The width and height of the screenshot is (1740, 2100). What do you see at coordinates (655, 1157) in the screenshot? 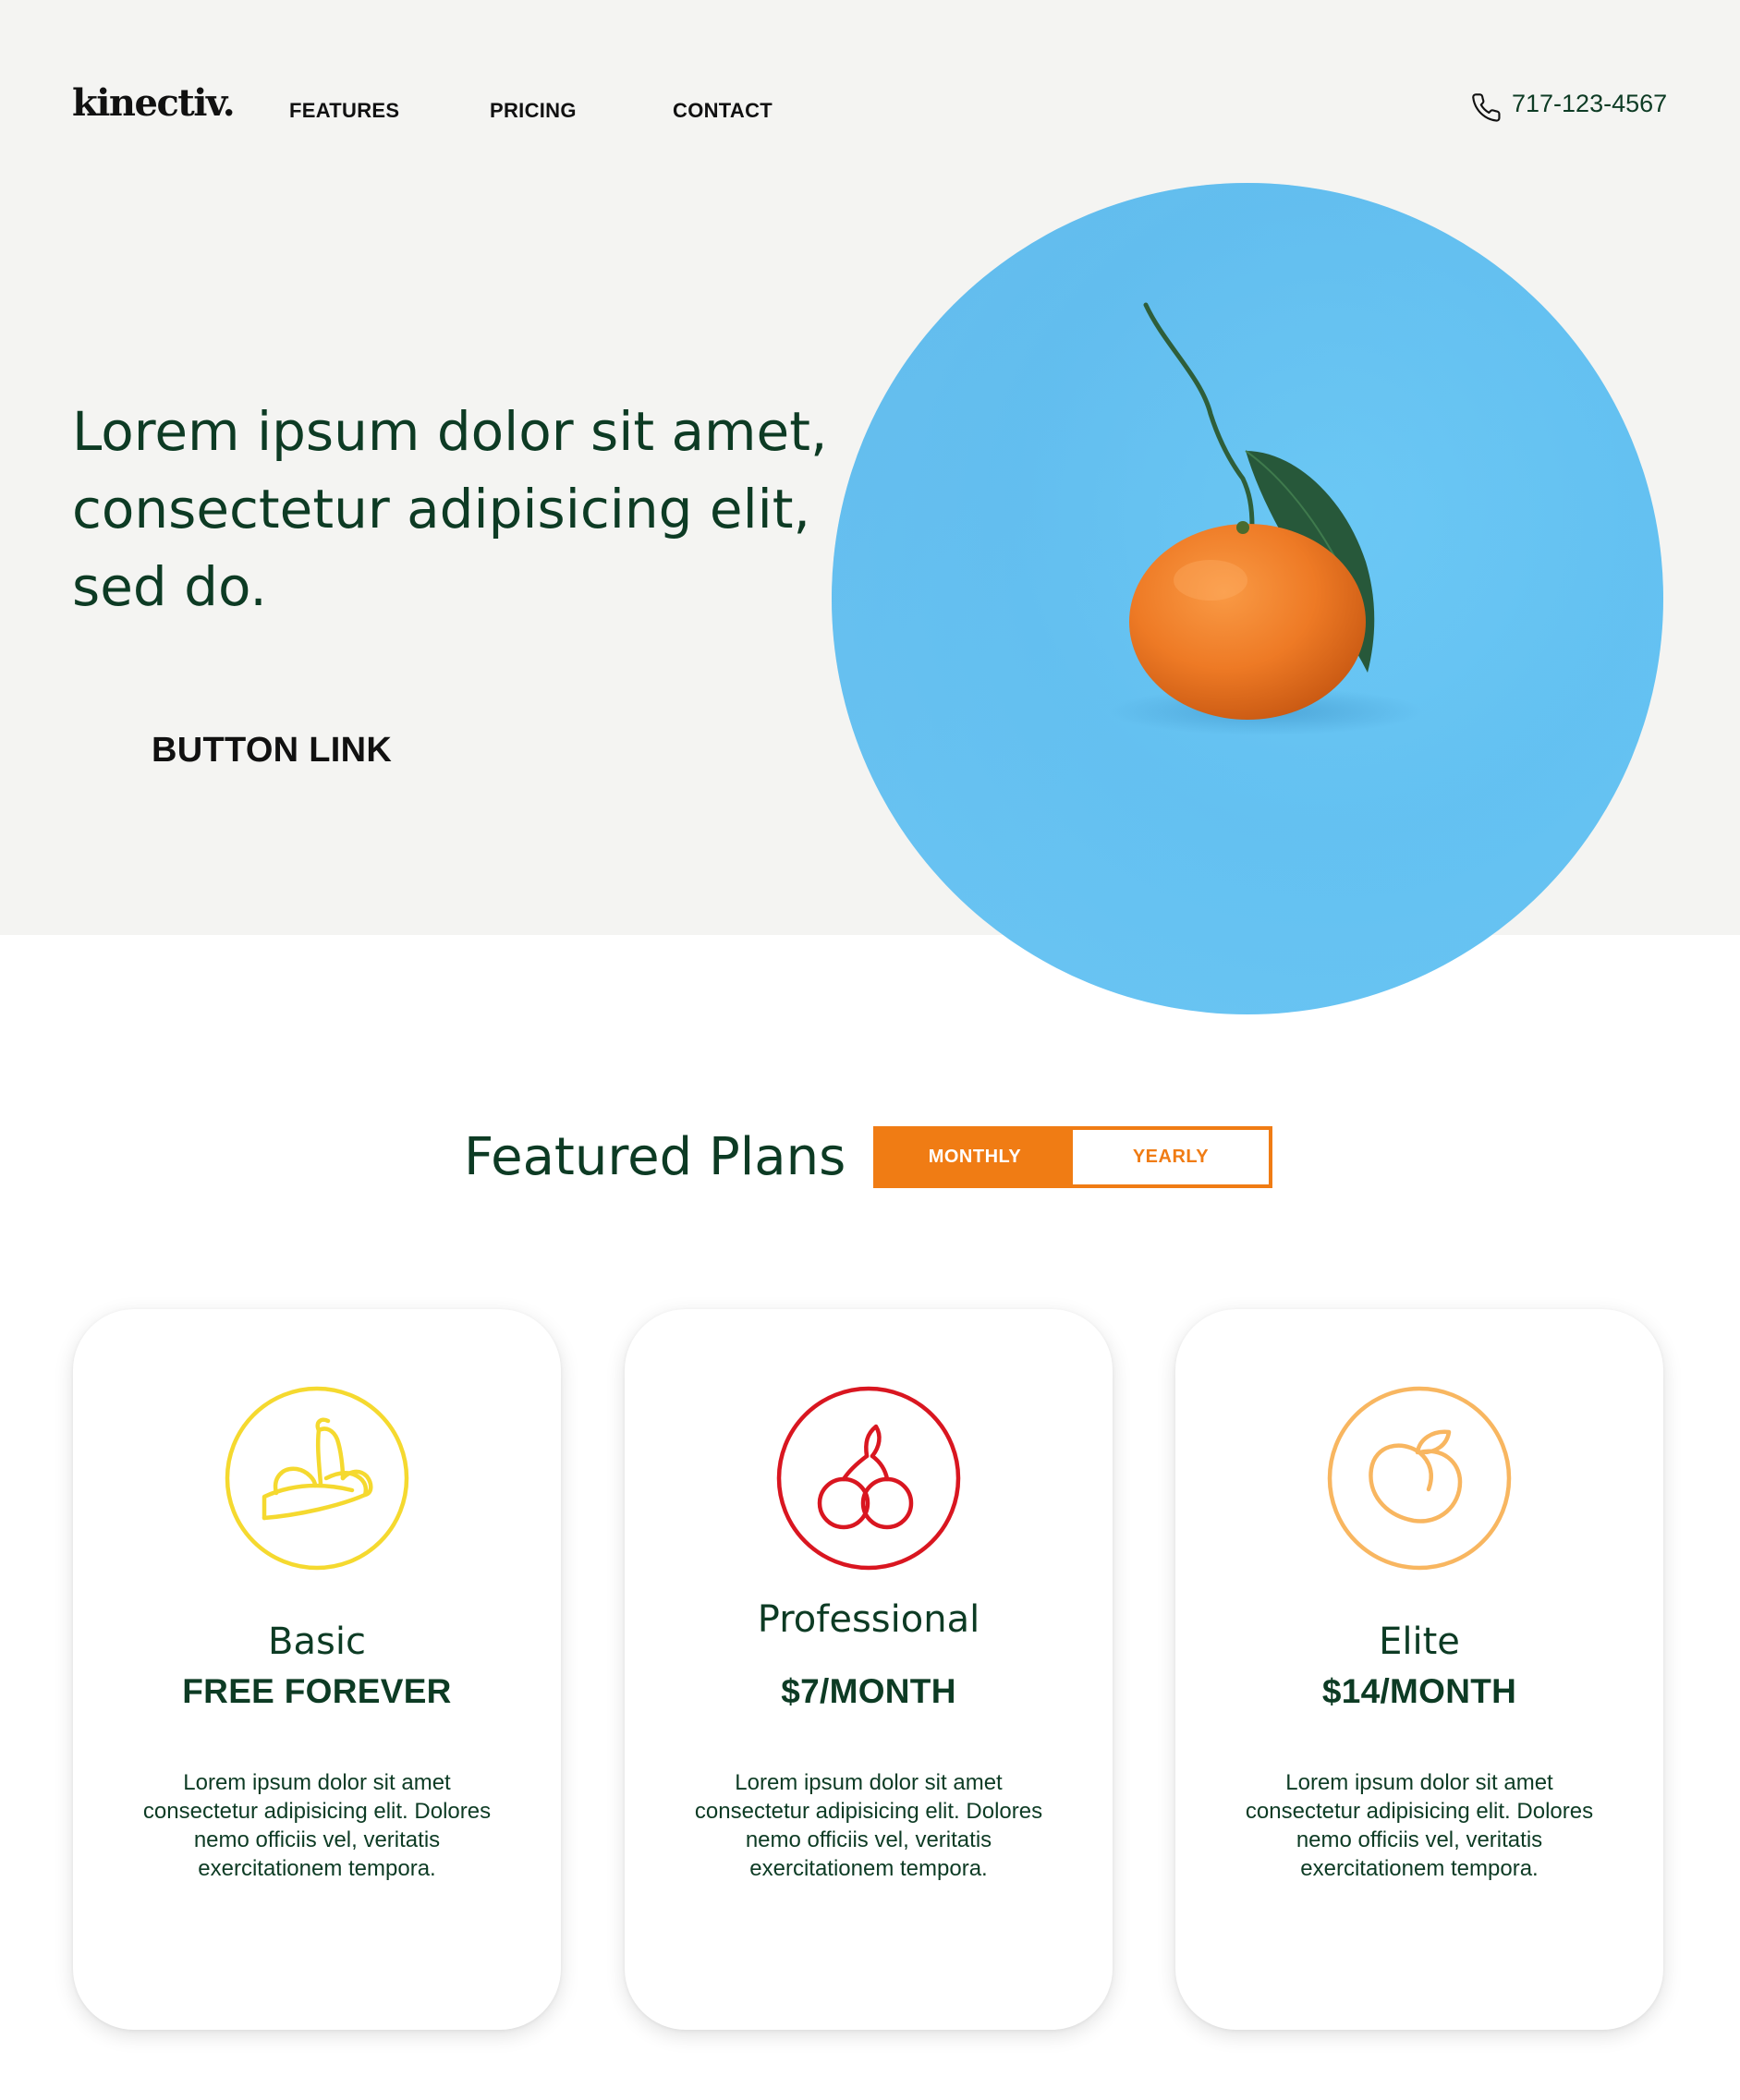
I see `featured-plans-title: Featured Plans` at bounding box center [655, 1157].